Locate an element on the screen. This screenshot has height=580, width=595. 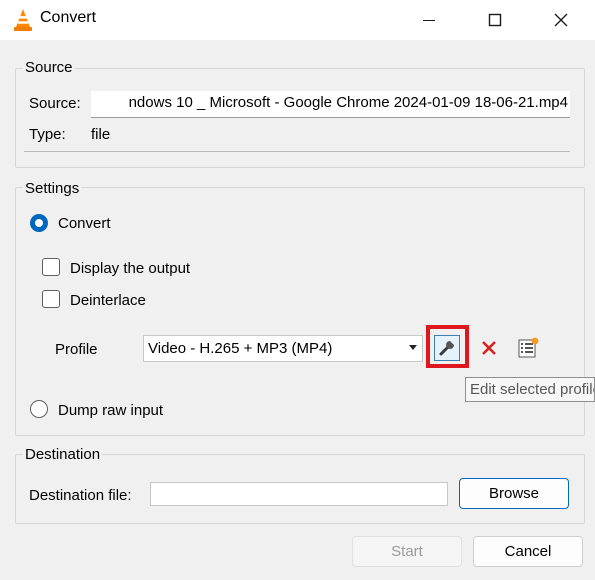
window-title: Convert is located at coordinates (68, 17).